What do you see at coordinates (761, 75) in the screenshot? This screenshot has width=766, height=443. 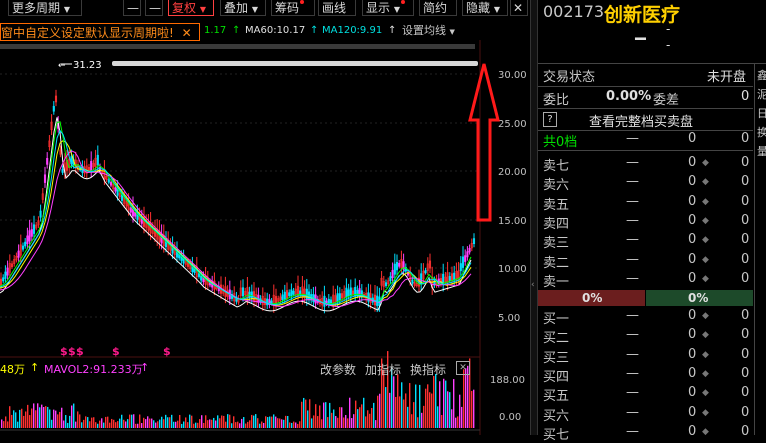 I see `side-tab: 鑫` at bounding box center [761, 75].